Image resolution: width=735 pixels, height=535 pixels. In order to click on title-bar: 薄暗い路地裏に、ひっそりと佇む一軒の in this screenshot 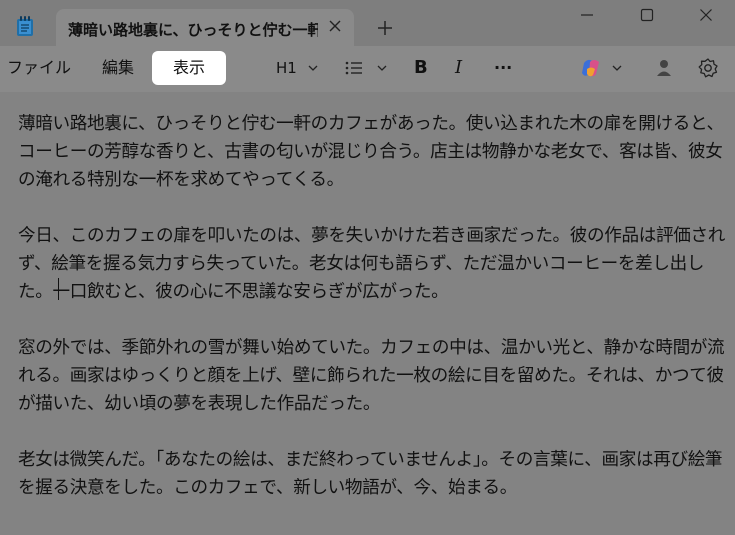, I will do `click(367, 23)`.